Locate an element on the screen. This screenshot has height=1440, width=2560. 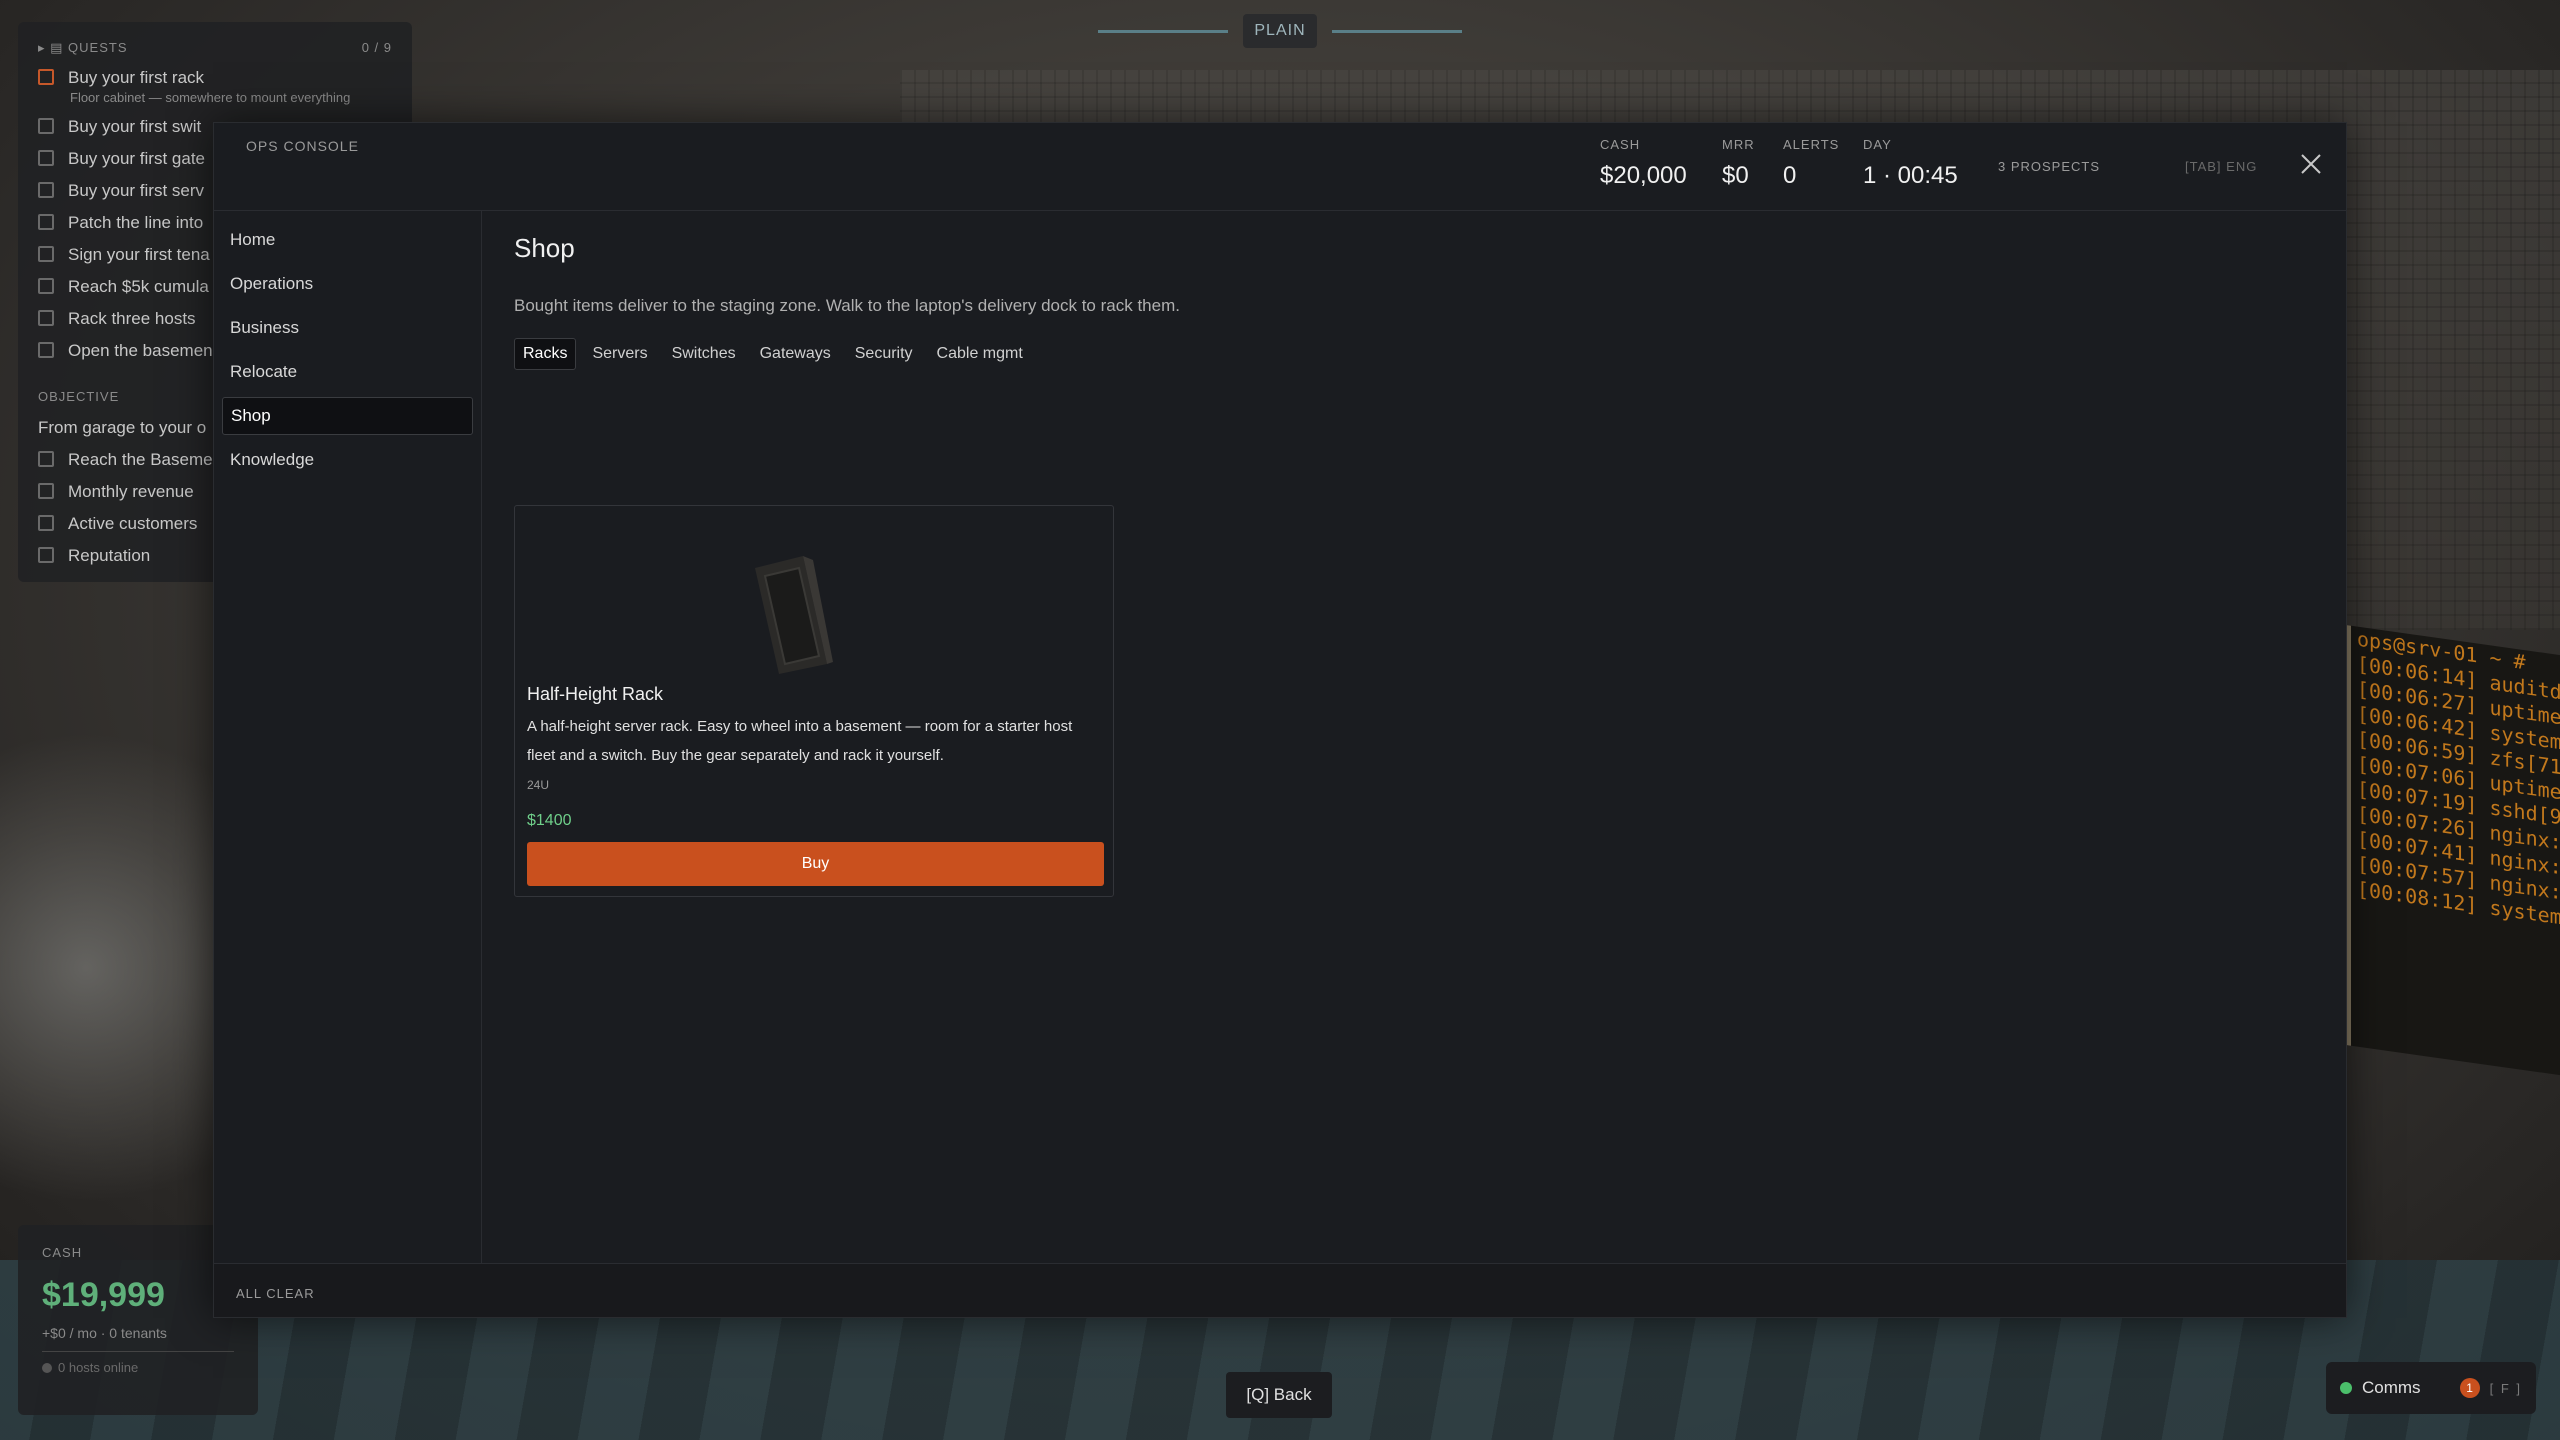
quest-label: Open the basemen is located at coordinates (140, 350).